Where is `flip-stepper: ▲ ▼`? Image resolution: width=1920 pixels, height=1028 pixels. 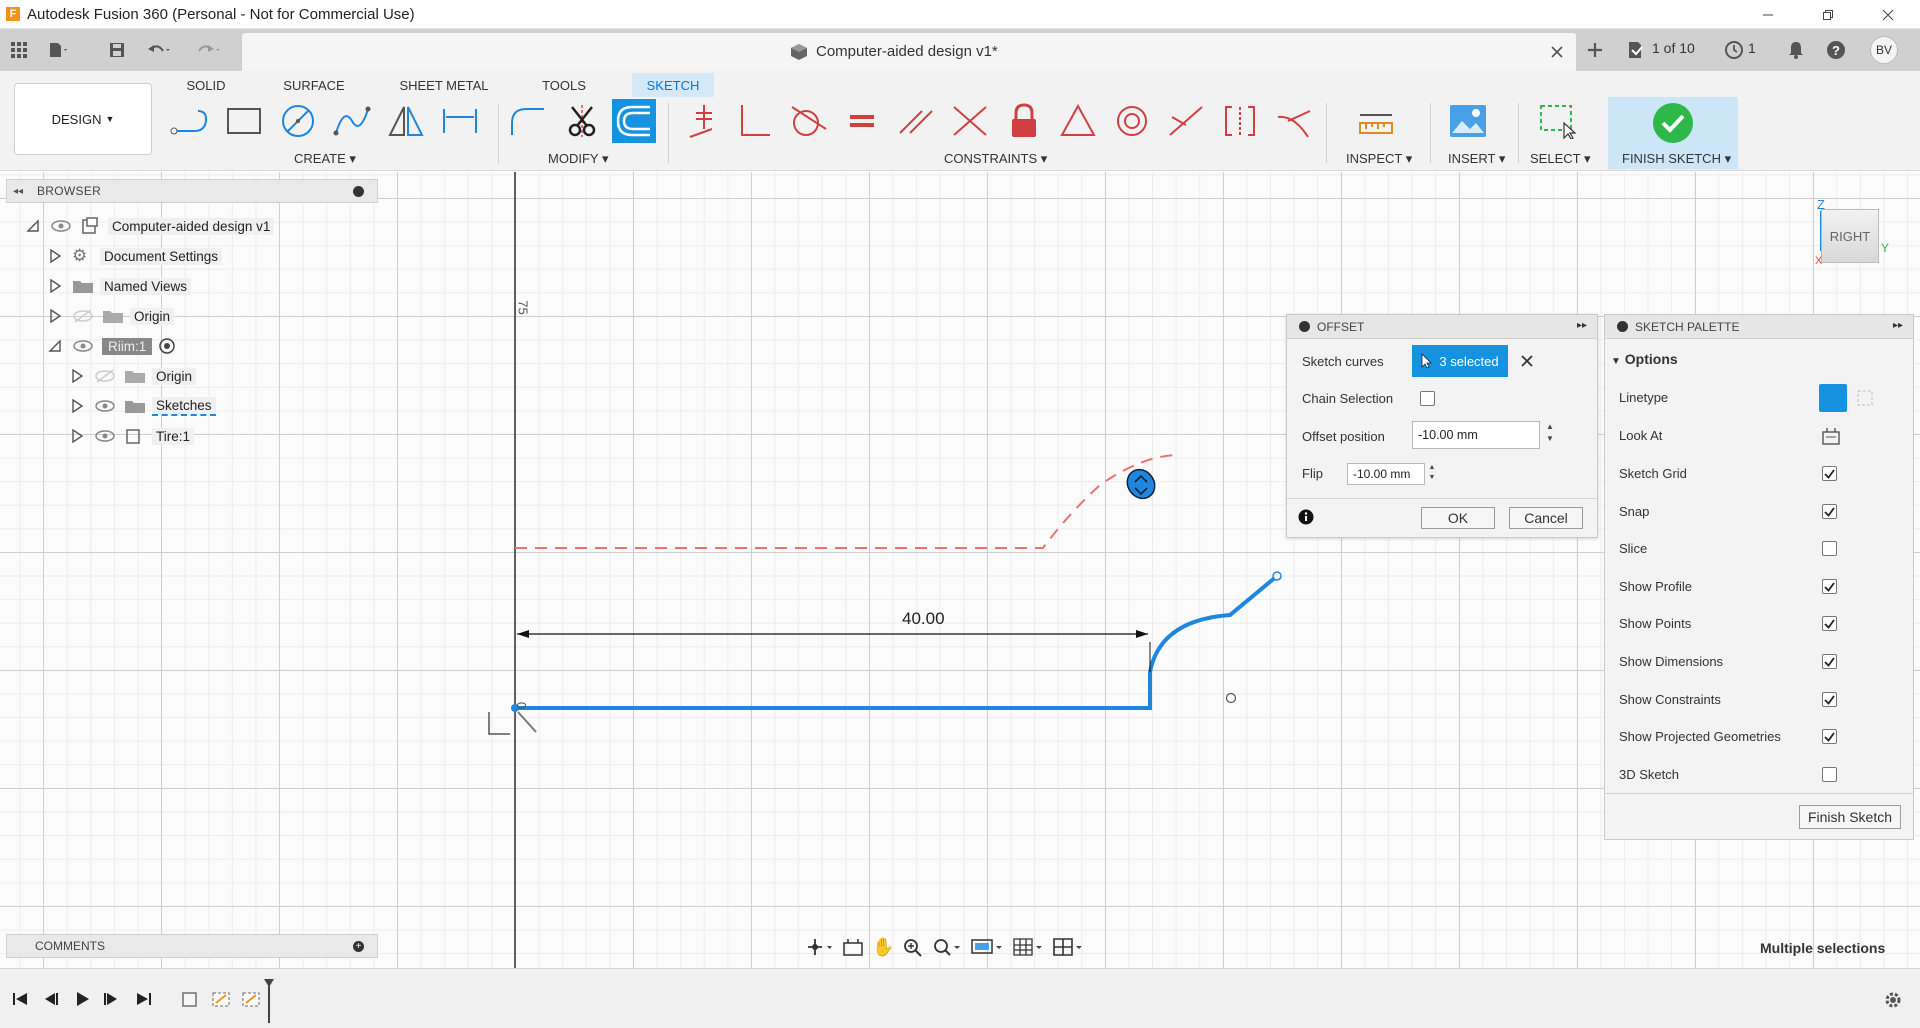 flip-stepper: ▲ ▼ is located at coordinates (1432, 474).